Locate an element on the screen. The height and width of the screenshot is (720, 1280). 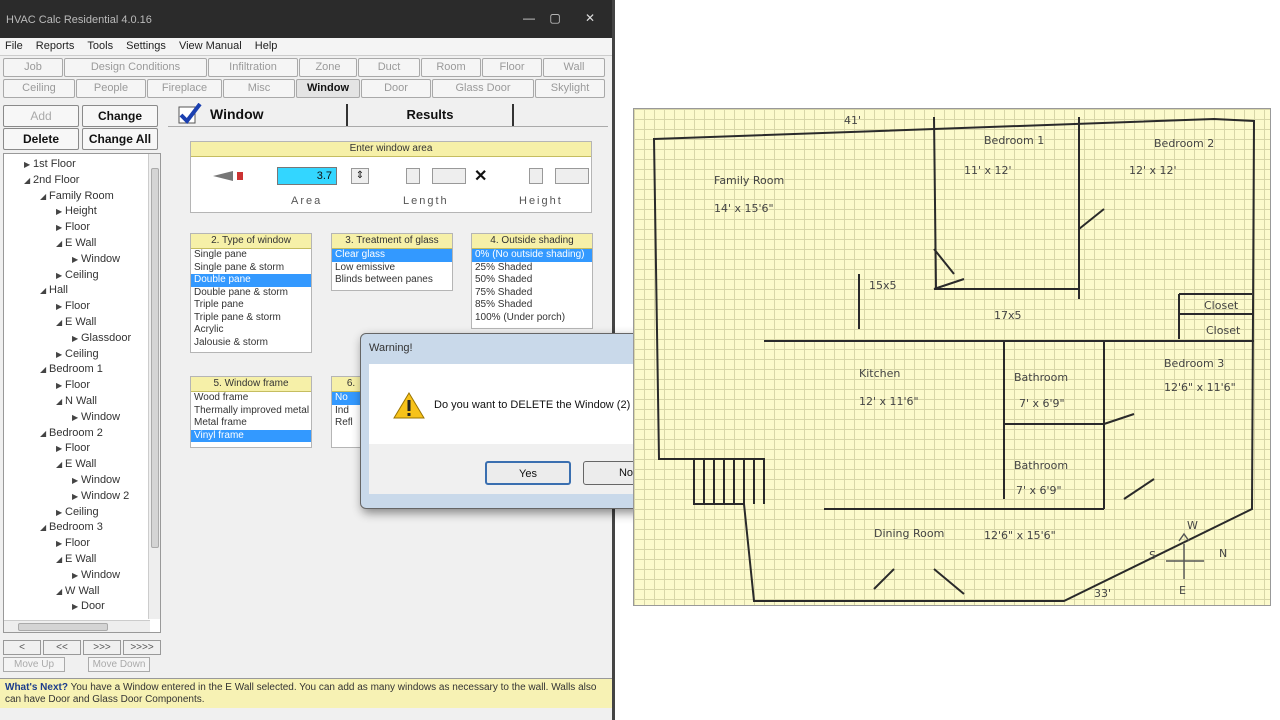
menu-settings: Settings is located at coordinates (146, 46).